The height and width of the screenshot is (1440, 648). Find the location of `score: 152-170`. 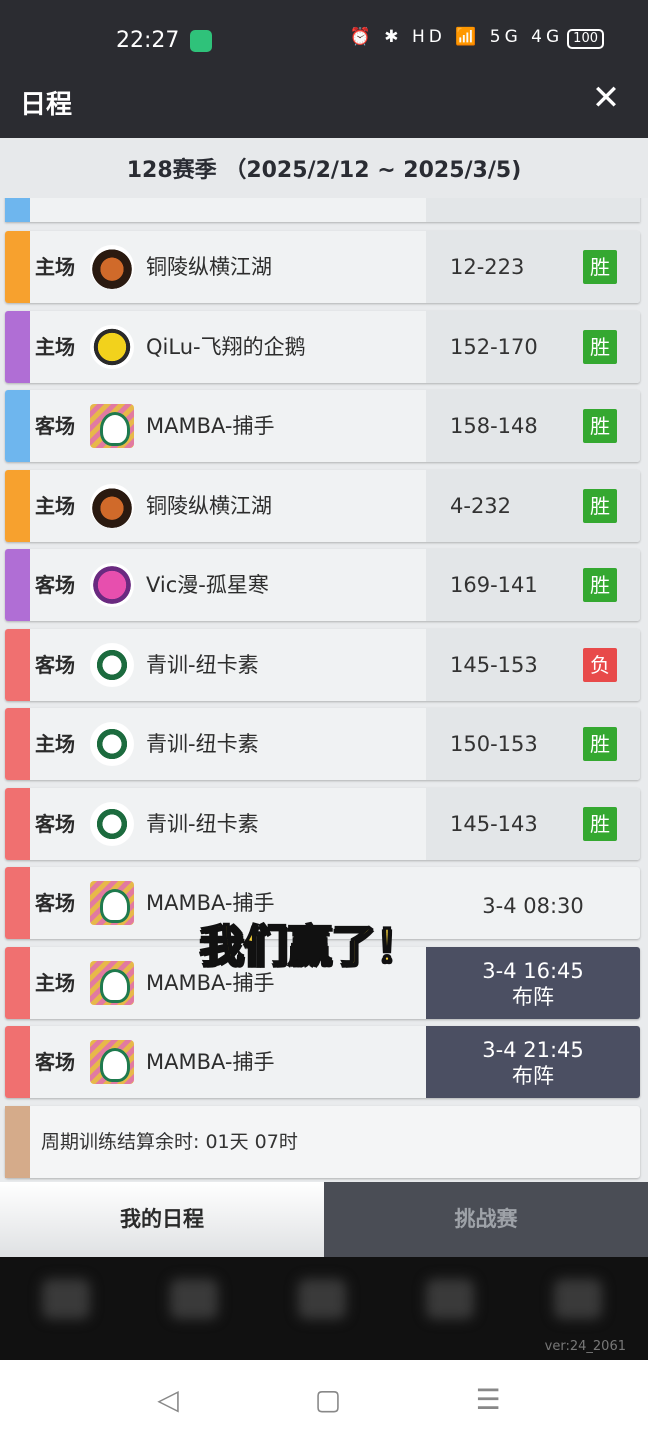

score: 152-170 is located at coordinates (494, 347).